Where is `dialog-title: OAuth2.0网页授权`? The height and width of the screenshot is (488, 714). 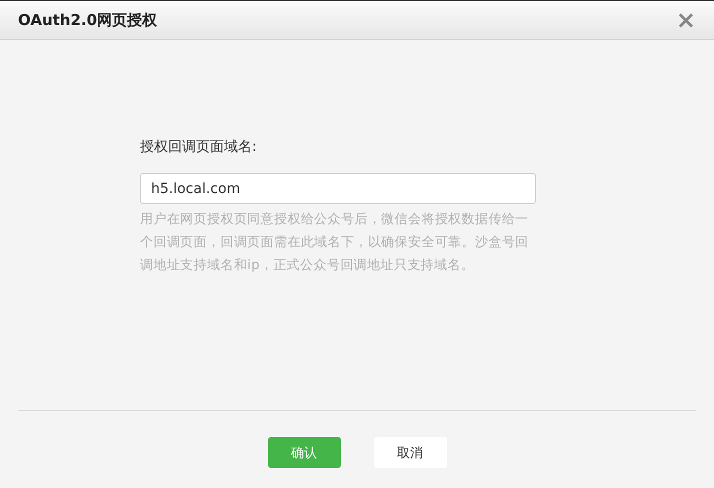 dialog-title: OAuth2.0网页授权 is located at coordinates (88, 20).